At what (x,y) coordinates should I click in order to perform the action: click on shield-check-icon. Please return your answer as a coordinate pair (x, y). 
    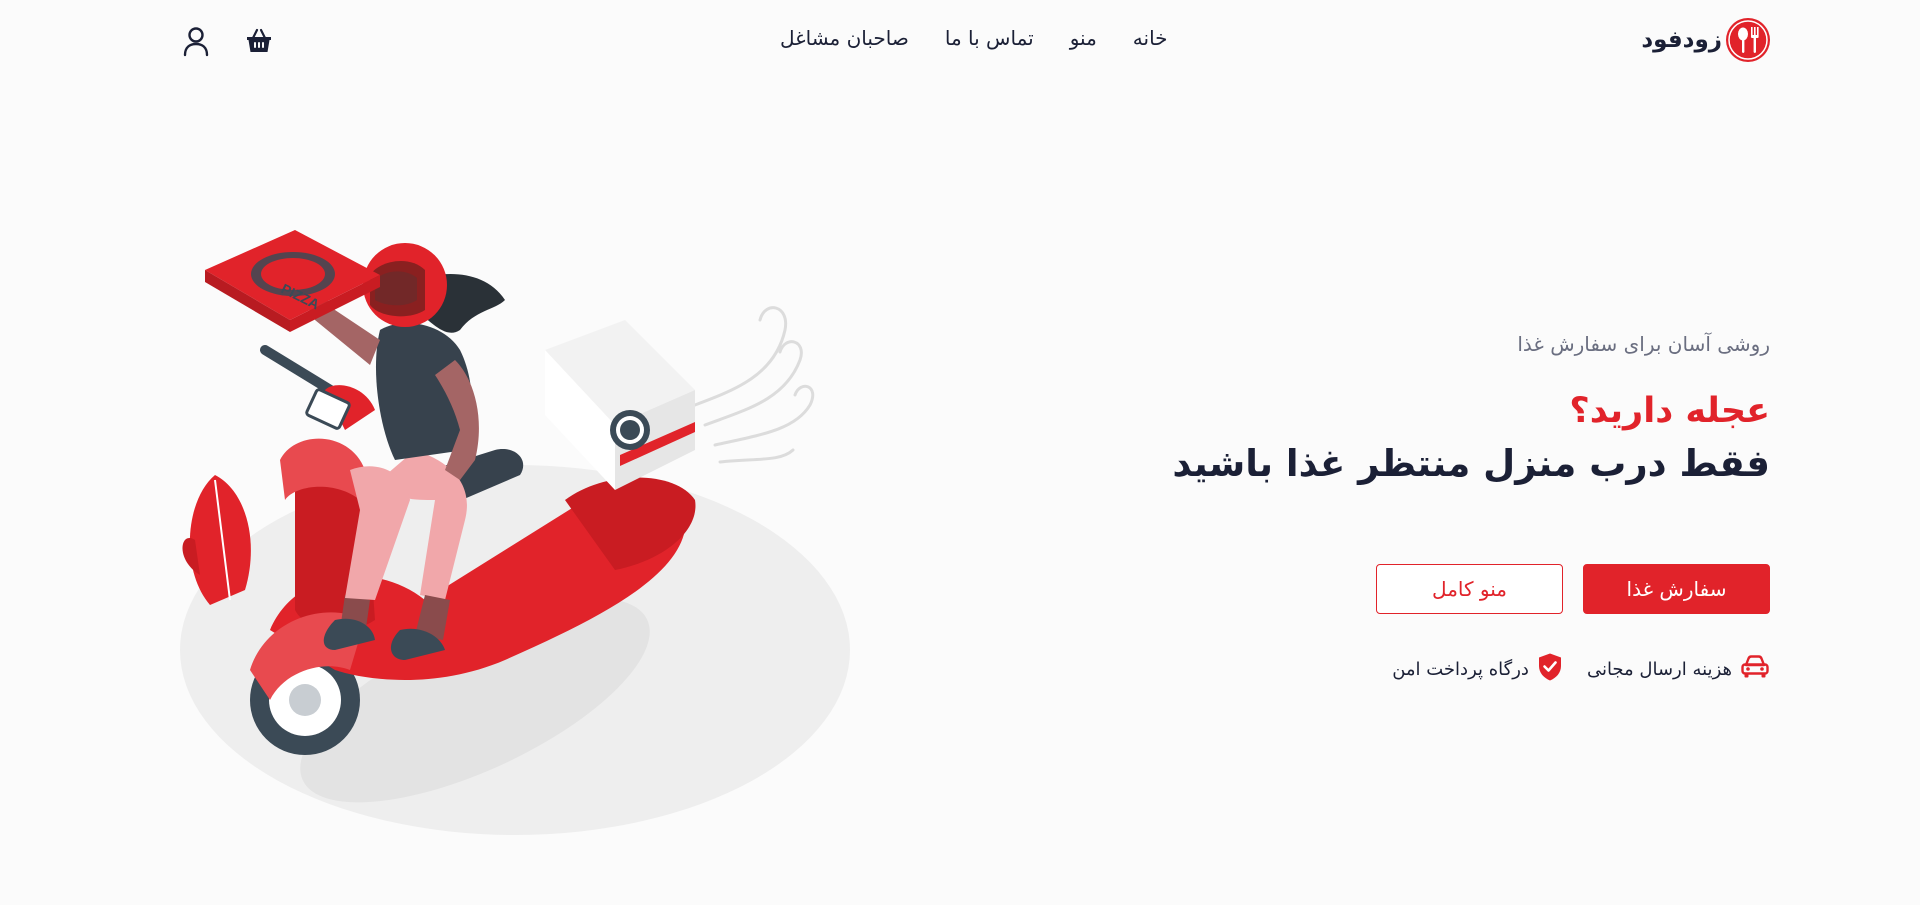
    Looking at the image, I should click on (1550, 669).